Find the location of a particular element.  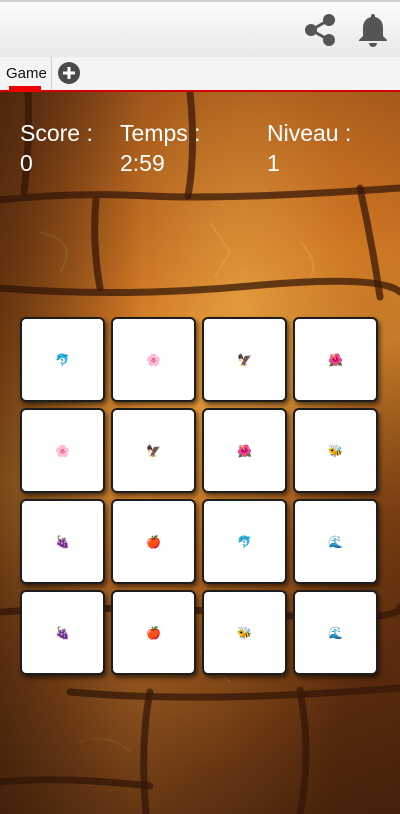

tab-bar: Game is located at coordinates (200, 74).